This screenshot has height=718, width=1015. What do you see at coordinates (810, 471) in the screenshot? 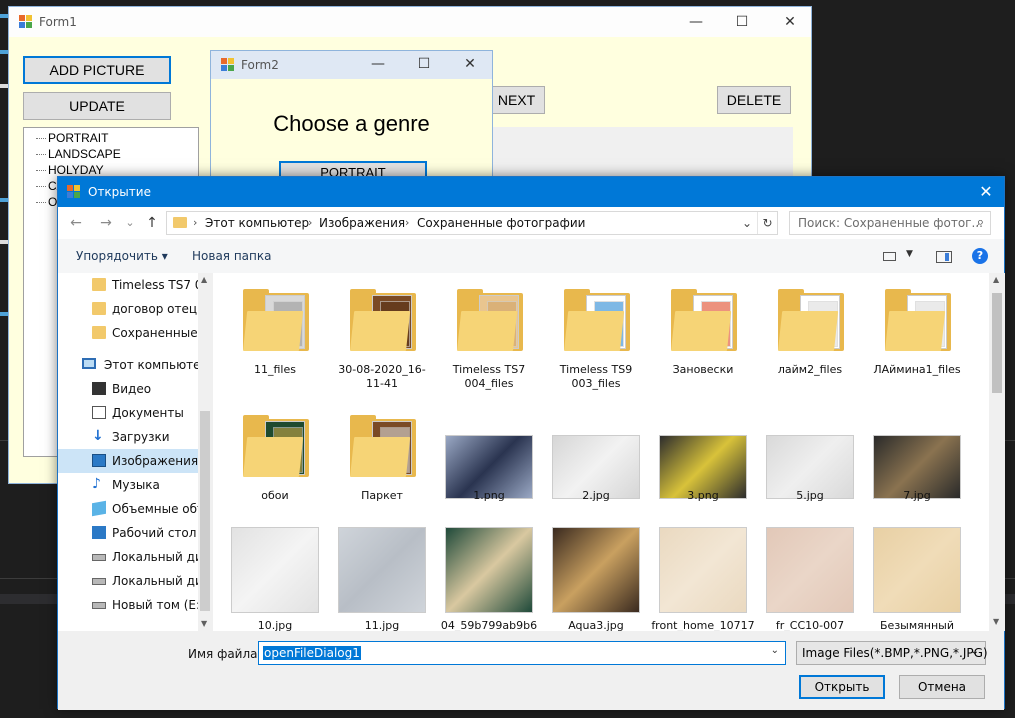
I see `image-file-item: 5.jpg` at bounding box center [810, 471].